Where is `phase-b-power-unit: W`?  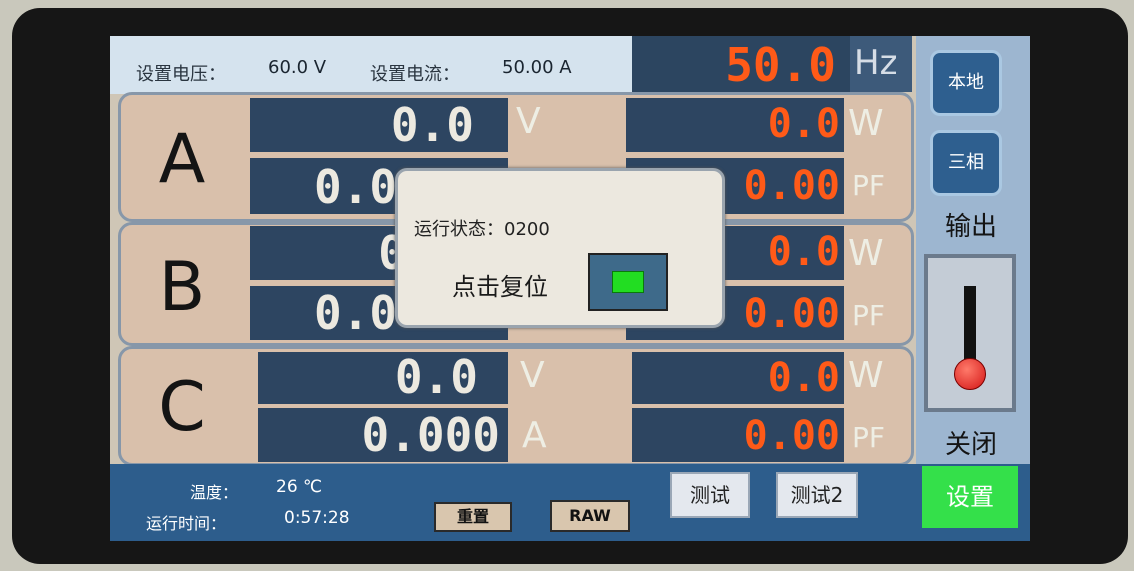
phase-b-power-unit: W is located at coordinates (866, 253).